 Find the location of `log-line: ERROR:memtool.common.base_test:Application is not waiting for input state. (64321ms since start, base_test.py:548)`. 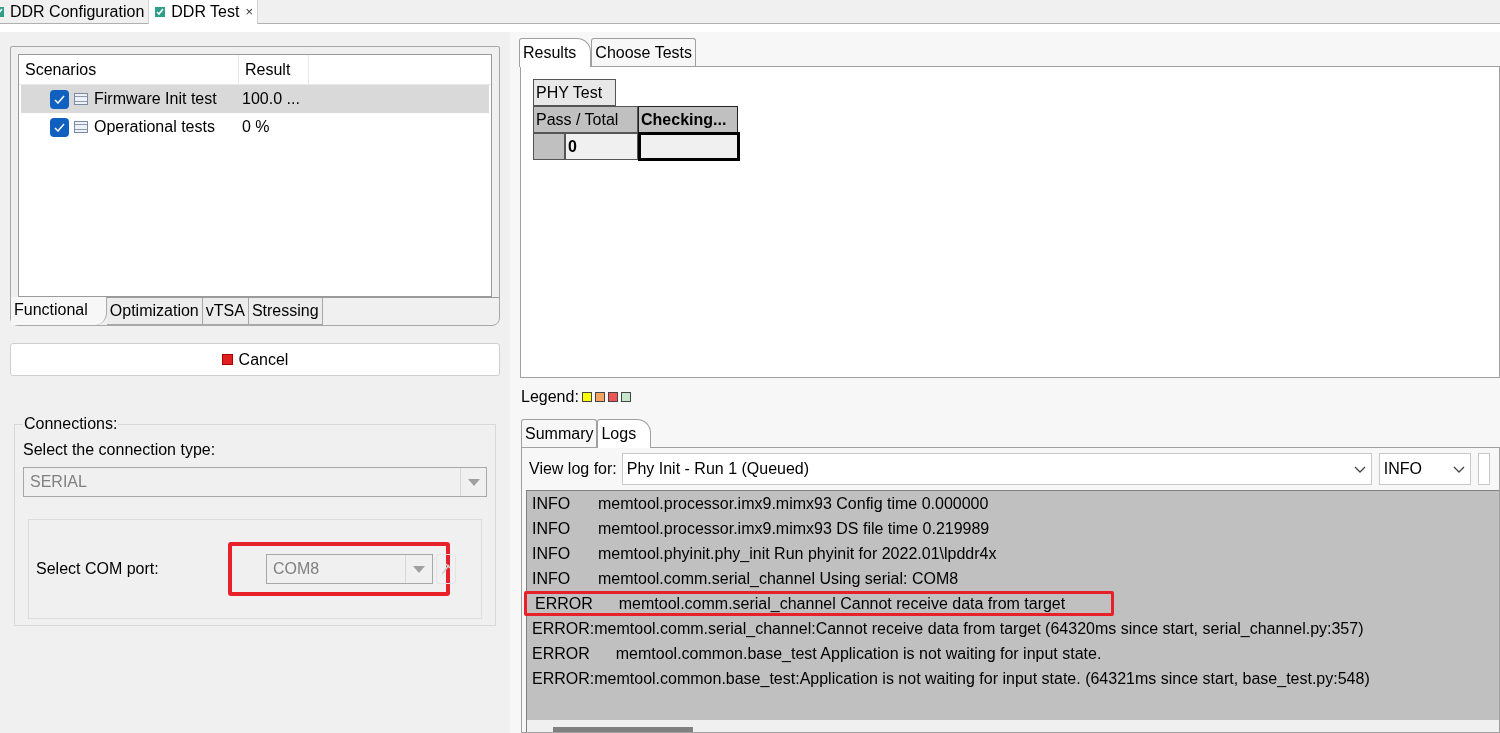

log-line: ERROR:memtool.common.base_test:Application is not waiting for input state. (64321ms since start, base_test.py:548) is located at coordinates (951, 678).